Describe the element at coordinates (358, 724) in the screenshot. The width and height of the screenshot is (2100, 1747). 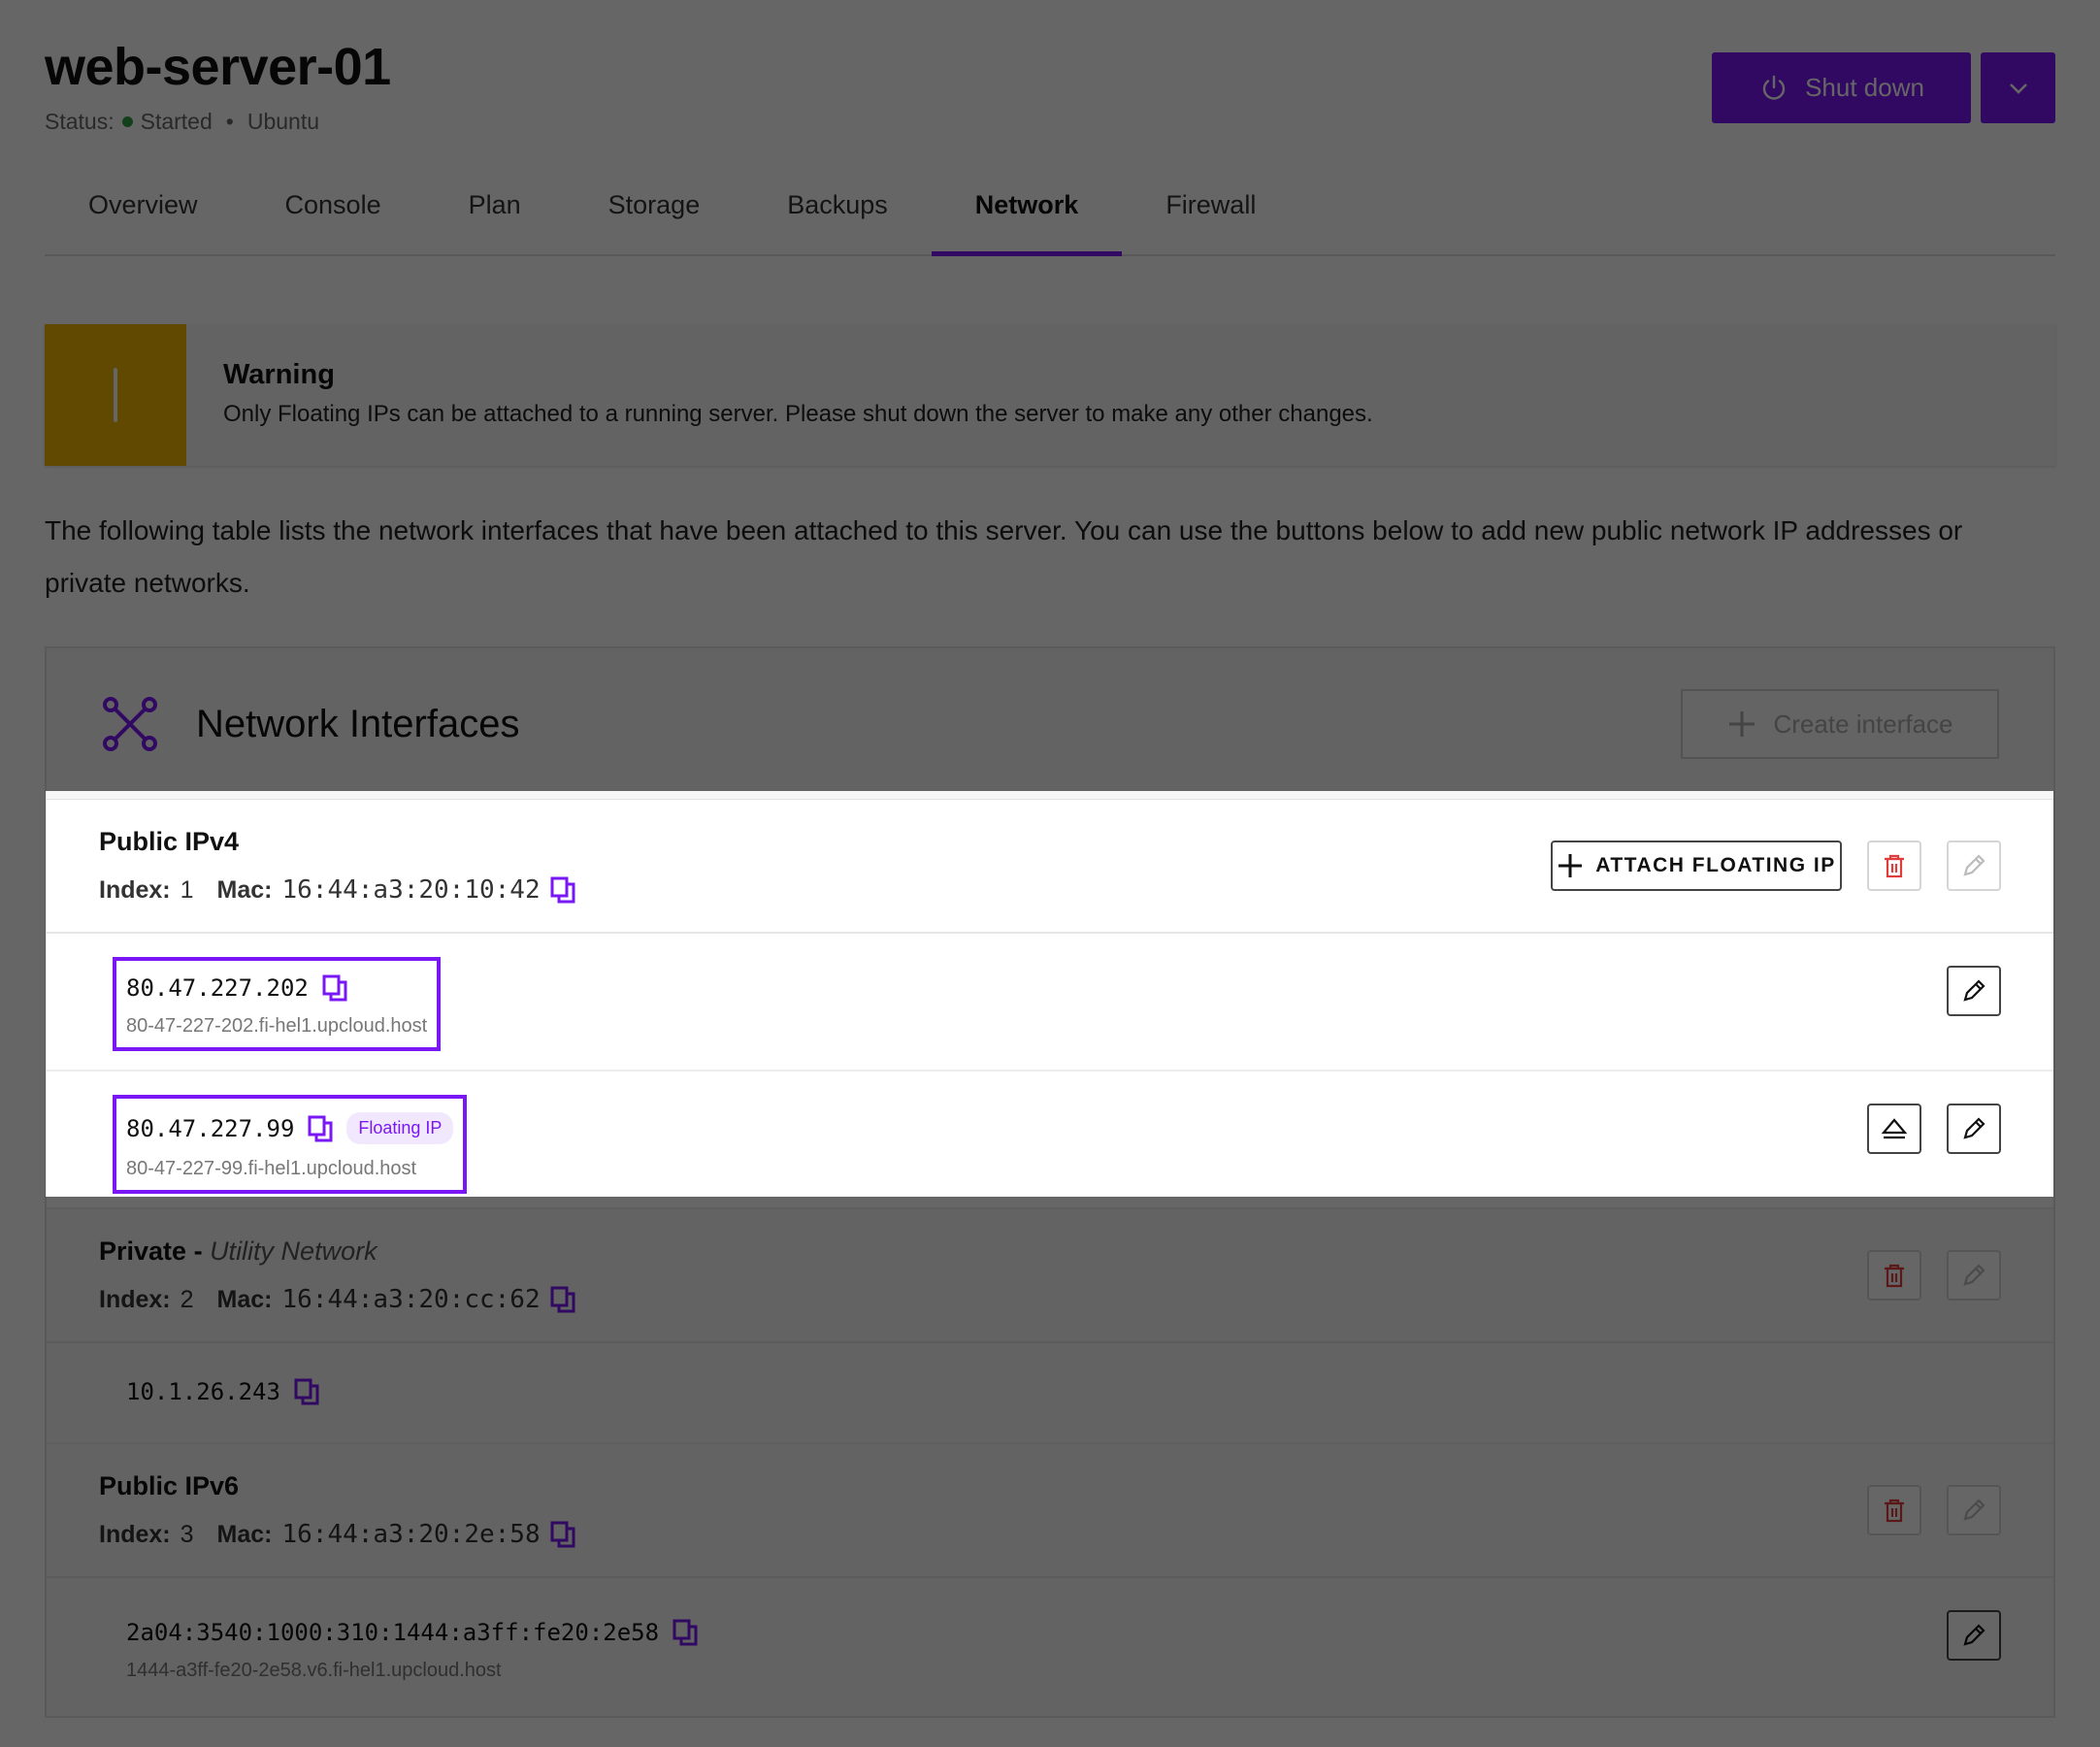
I see `card-title: Network Interfaces` at that location.